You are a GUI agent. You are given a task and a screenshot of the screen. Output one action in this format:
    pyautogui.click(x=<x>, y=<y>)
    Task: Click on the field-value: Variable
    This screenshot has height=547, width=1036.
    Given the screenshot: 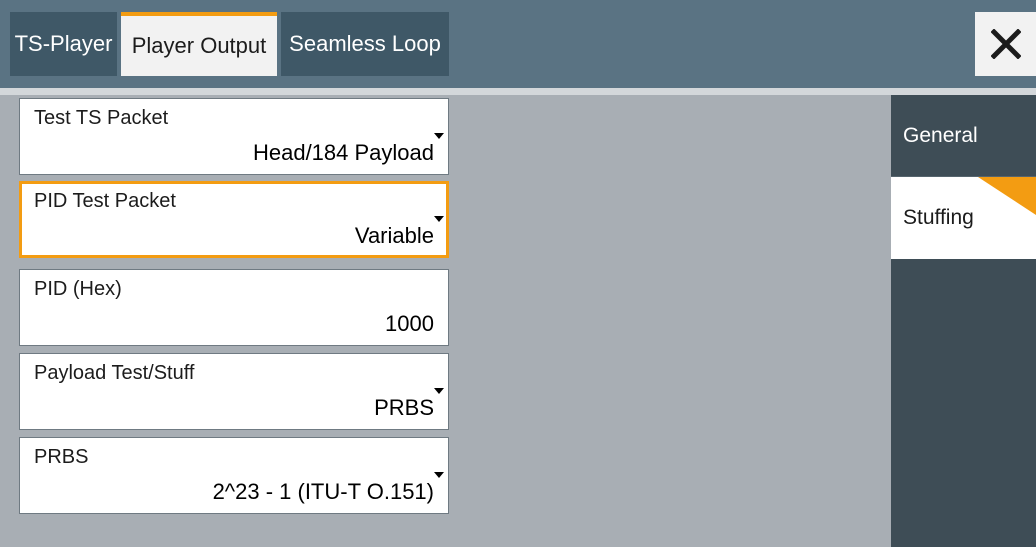 What is the action you would take?
    pyautogui.click(x=394, y=235)
    